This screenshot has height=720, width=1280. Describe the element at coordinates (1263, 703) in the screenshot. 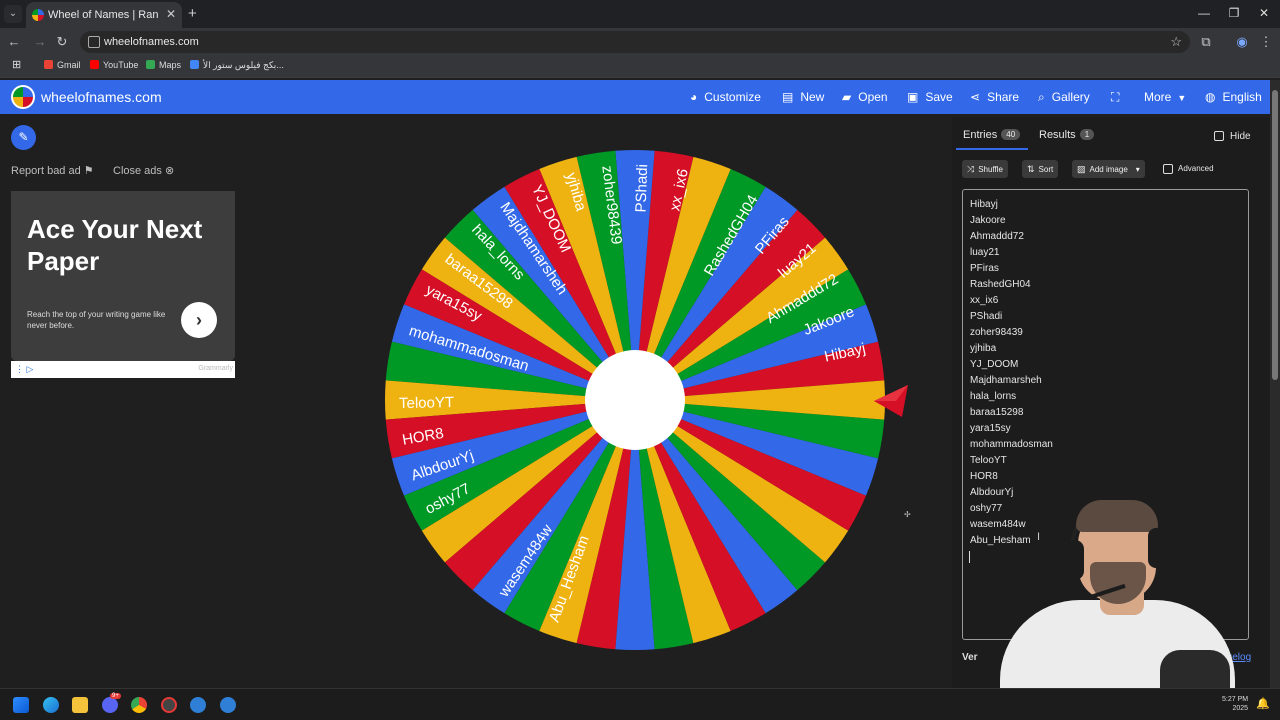

I see `notification-bell-icon: 🔔` at that location.